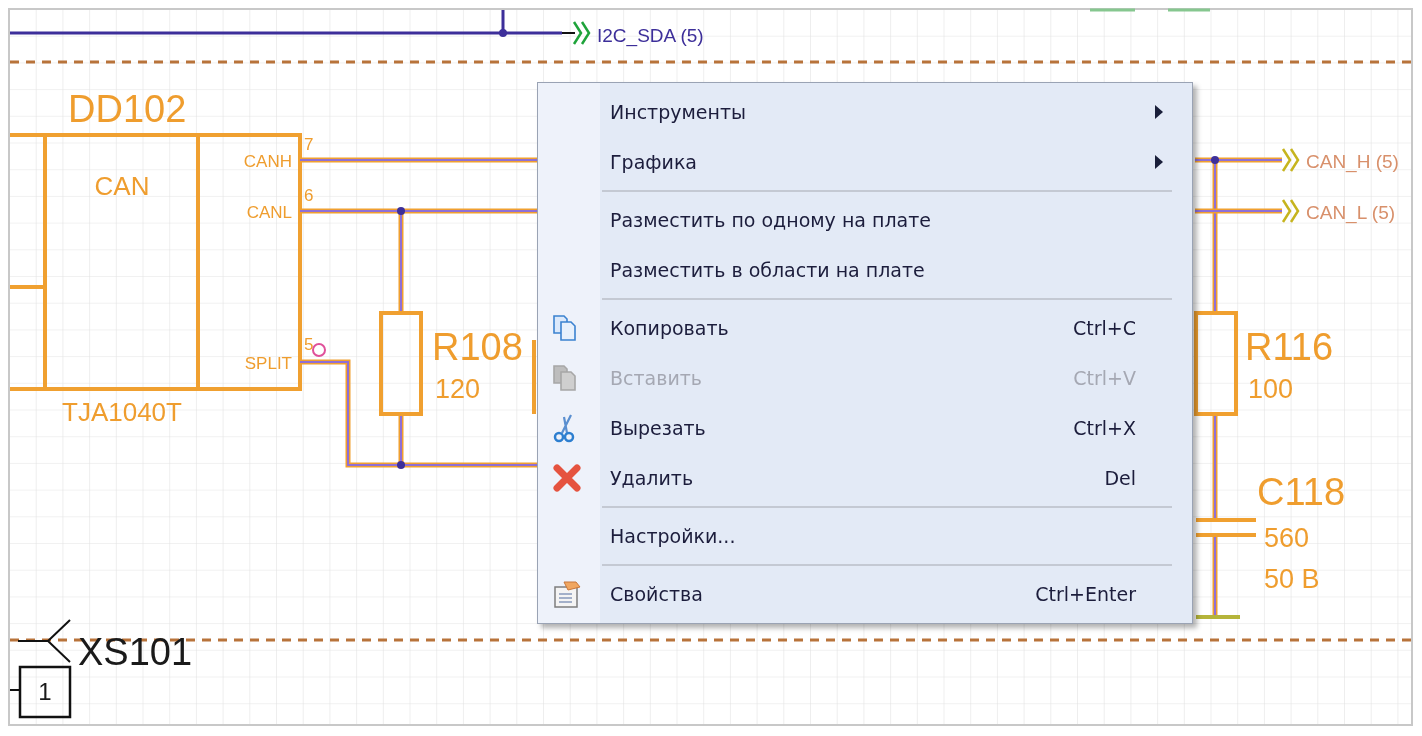 Image resolution: width=1422 pixels, height=736 pixels. What do you see at coordinates (567, 478) in the screenshot?
I see `delete-icon` at bounding box center [567, 478].